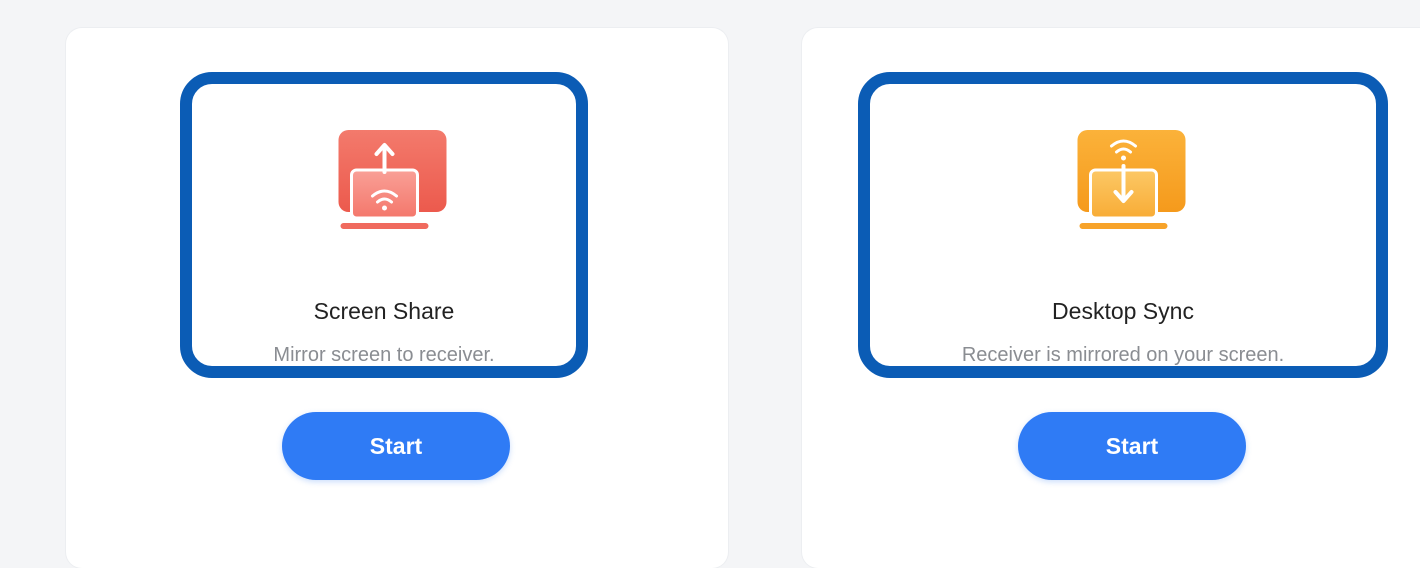 The image size is (1420, 568). I want to click on screen-share-subtitle: Mirror screen to receiver., so click(384, 355).